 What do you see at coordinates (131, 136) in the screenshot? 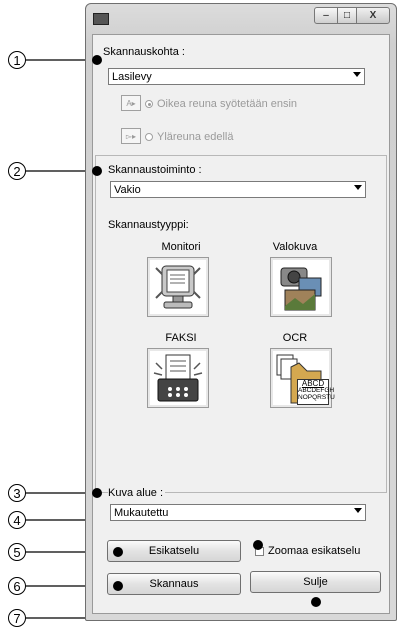
I see `top-edge-feed-icon: ▻▸` at bounding box center [131, 136].